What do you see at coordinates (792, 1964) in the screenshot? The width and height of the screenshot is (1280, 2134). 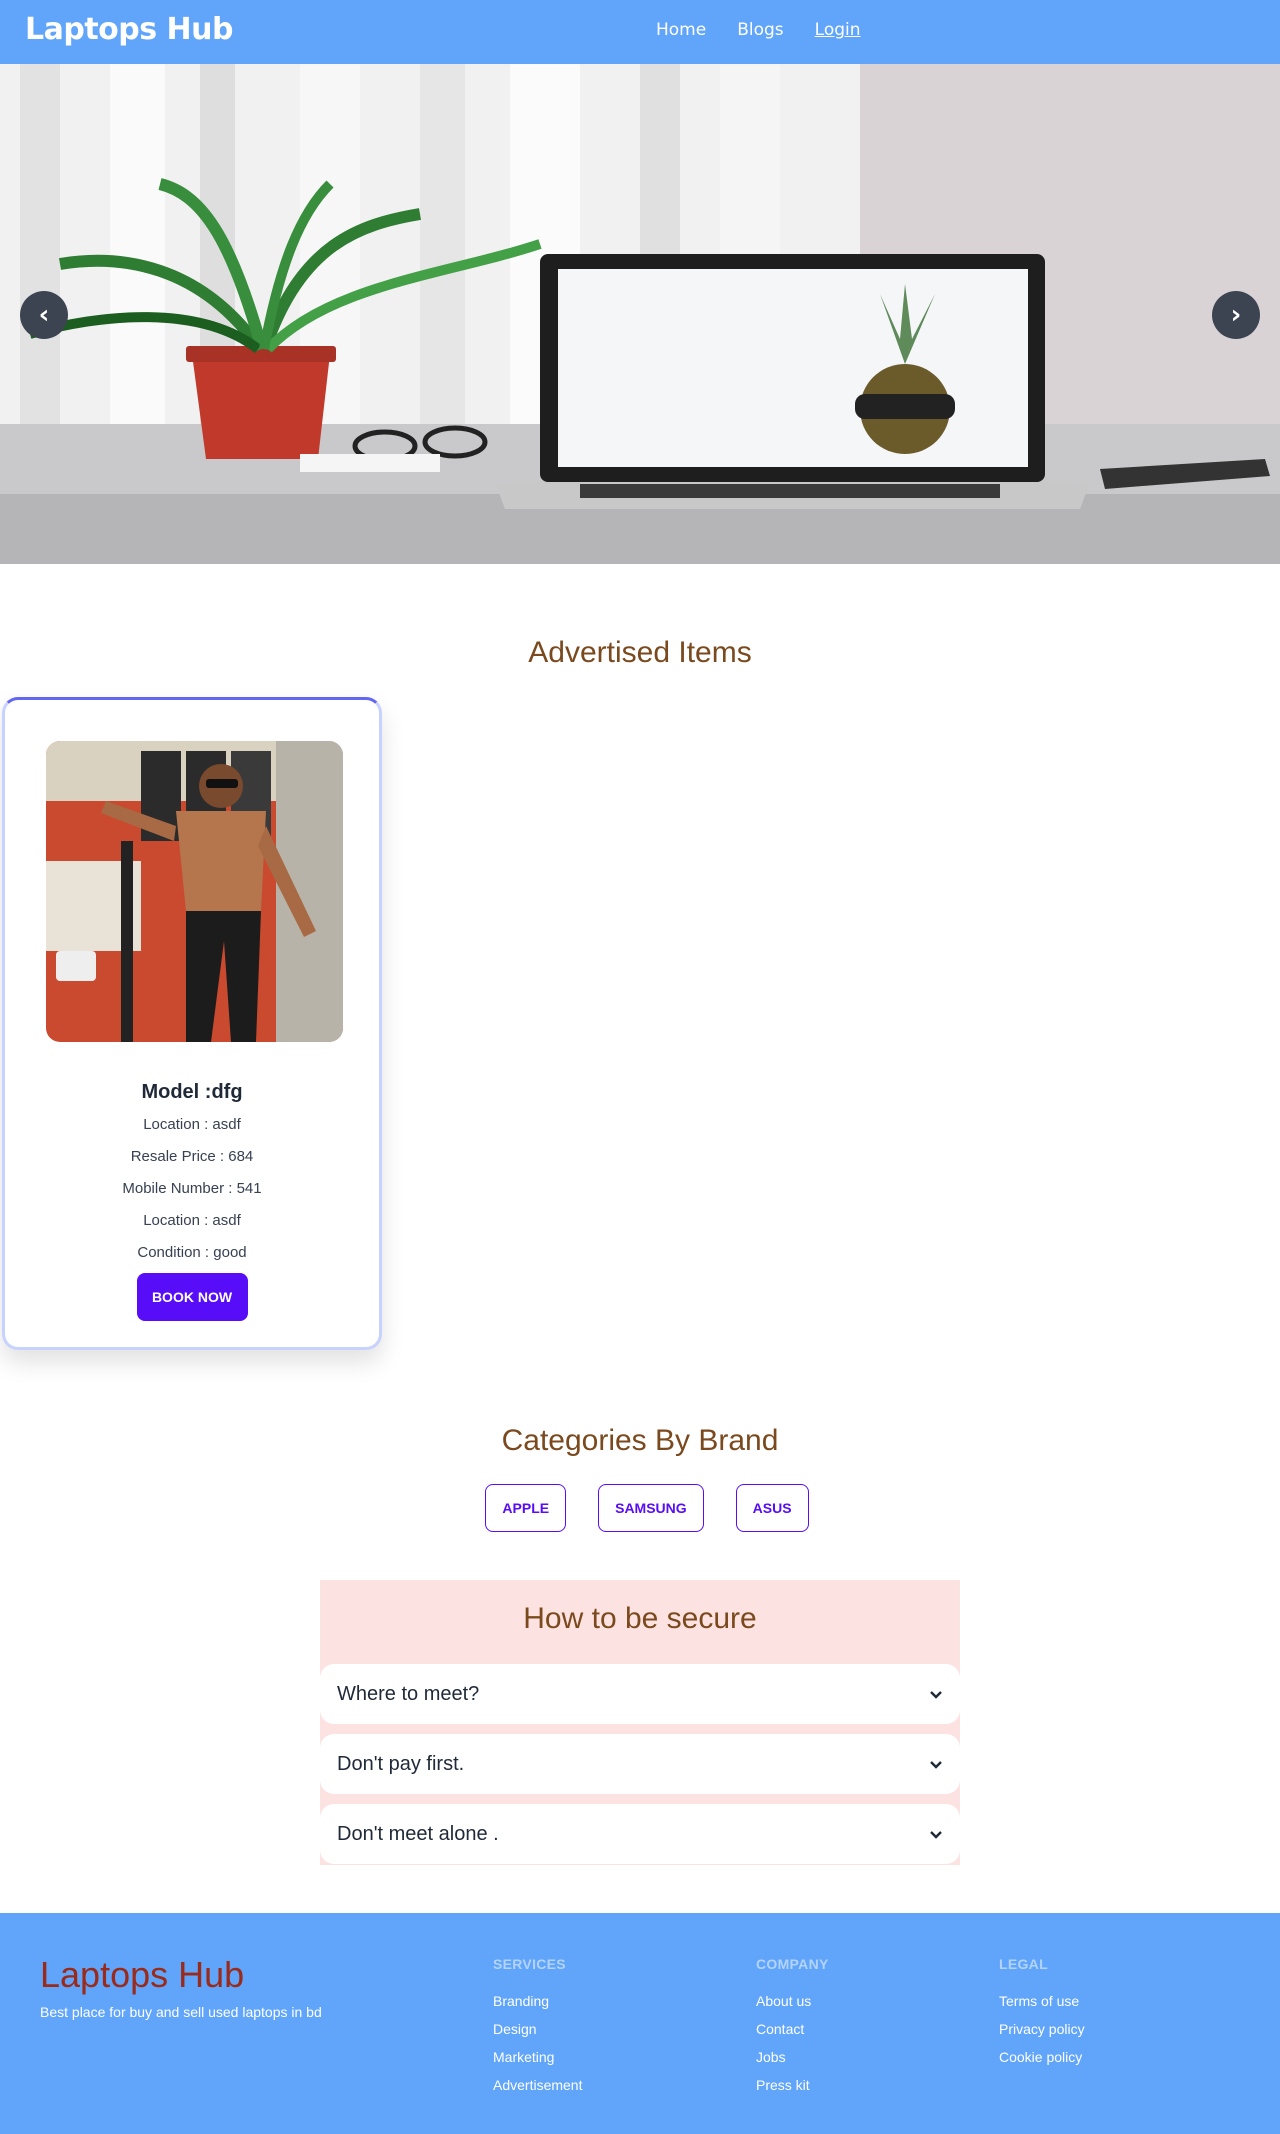 I see `footer-company-heading: COMPANY` at bounding box center [792, 1964].